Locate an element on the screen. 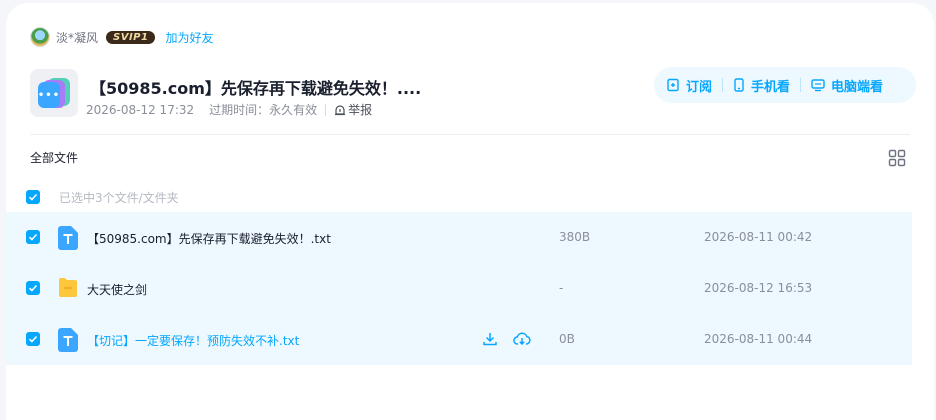 The image size is (936, 420). subscribe-button: 订阅 is located at coordinates (689, 85).